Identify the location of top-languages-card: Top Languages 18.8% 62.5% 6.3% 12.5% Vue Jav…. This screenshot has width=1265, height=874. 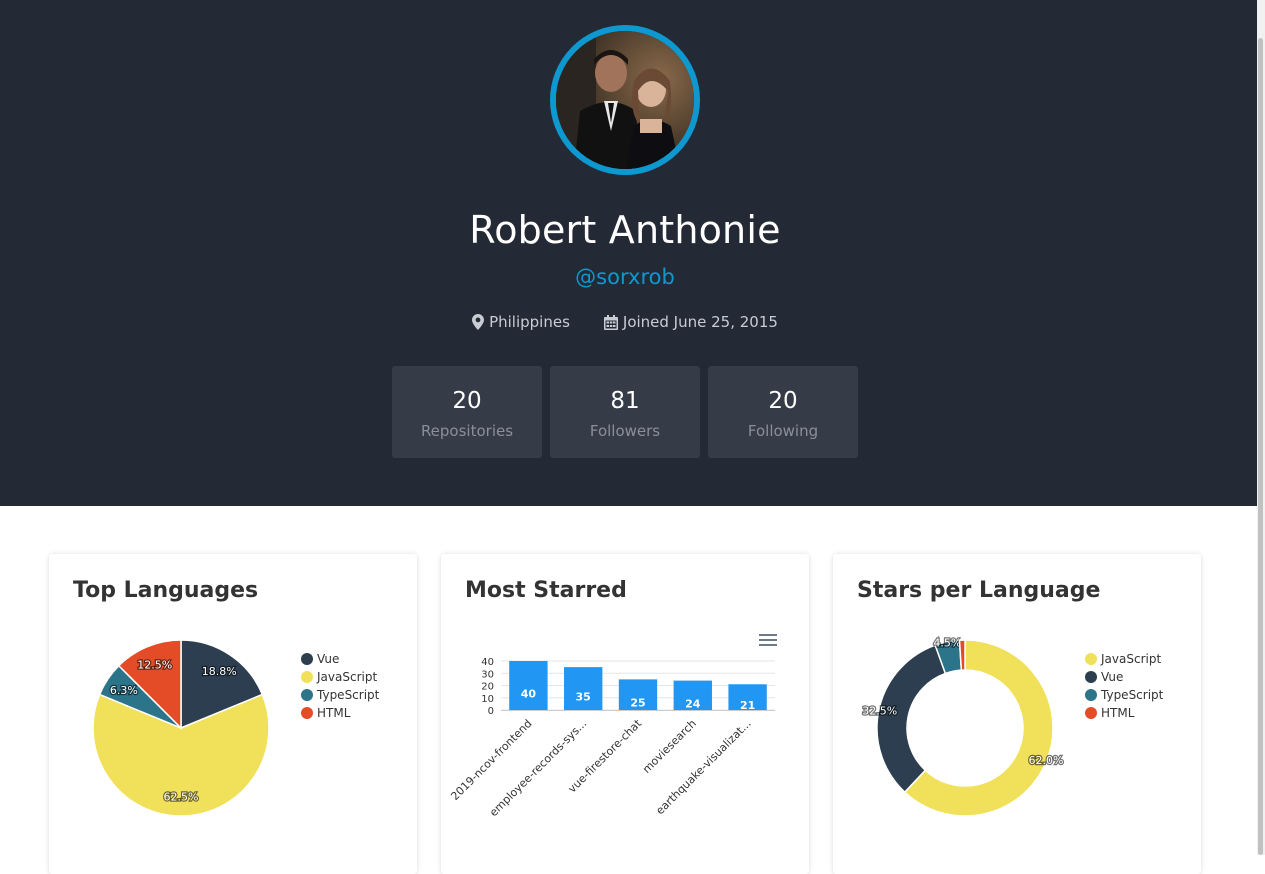
(233, 714).